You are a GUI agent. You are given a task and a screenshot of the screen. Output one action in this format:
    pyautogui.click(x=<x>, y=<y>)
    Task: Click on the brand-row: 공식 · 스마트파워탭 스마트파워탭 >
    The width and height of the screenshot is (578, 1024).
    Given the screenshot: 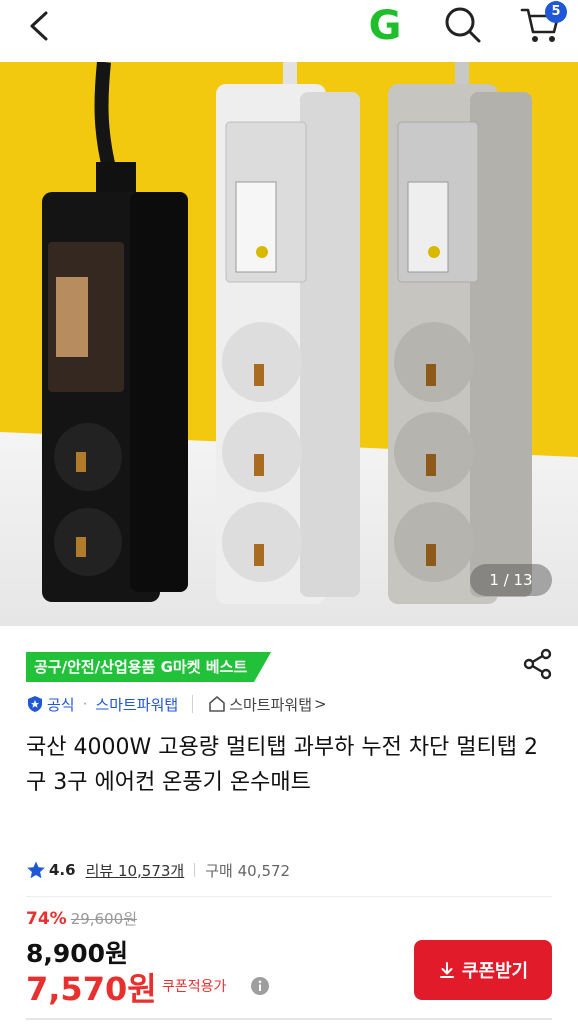 What is the action you would take?
    pyautogui.click(x=176, y=704)
    